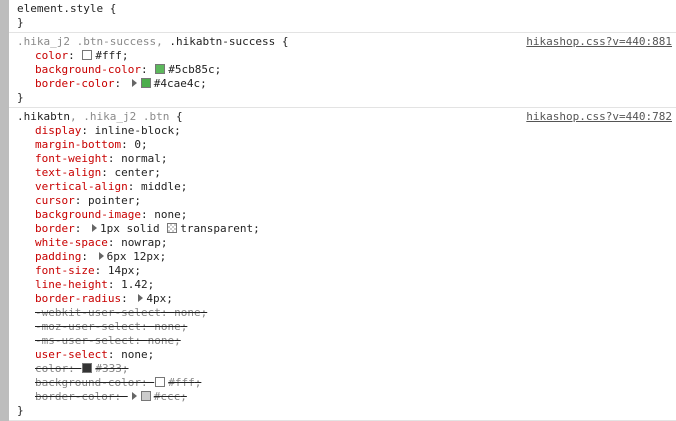 This screenshot has height=421, width=676. Describe the element at coordinates (342, 299) in the screenshot. I see `declaration-border-radius: border-radius: 4px;` at that location.